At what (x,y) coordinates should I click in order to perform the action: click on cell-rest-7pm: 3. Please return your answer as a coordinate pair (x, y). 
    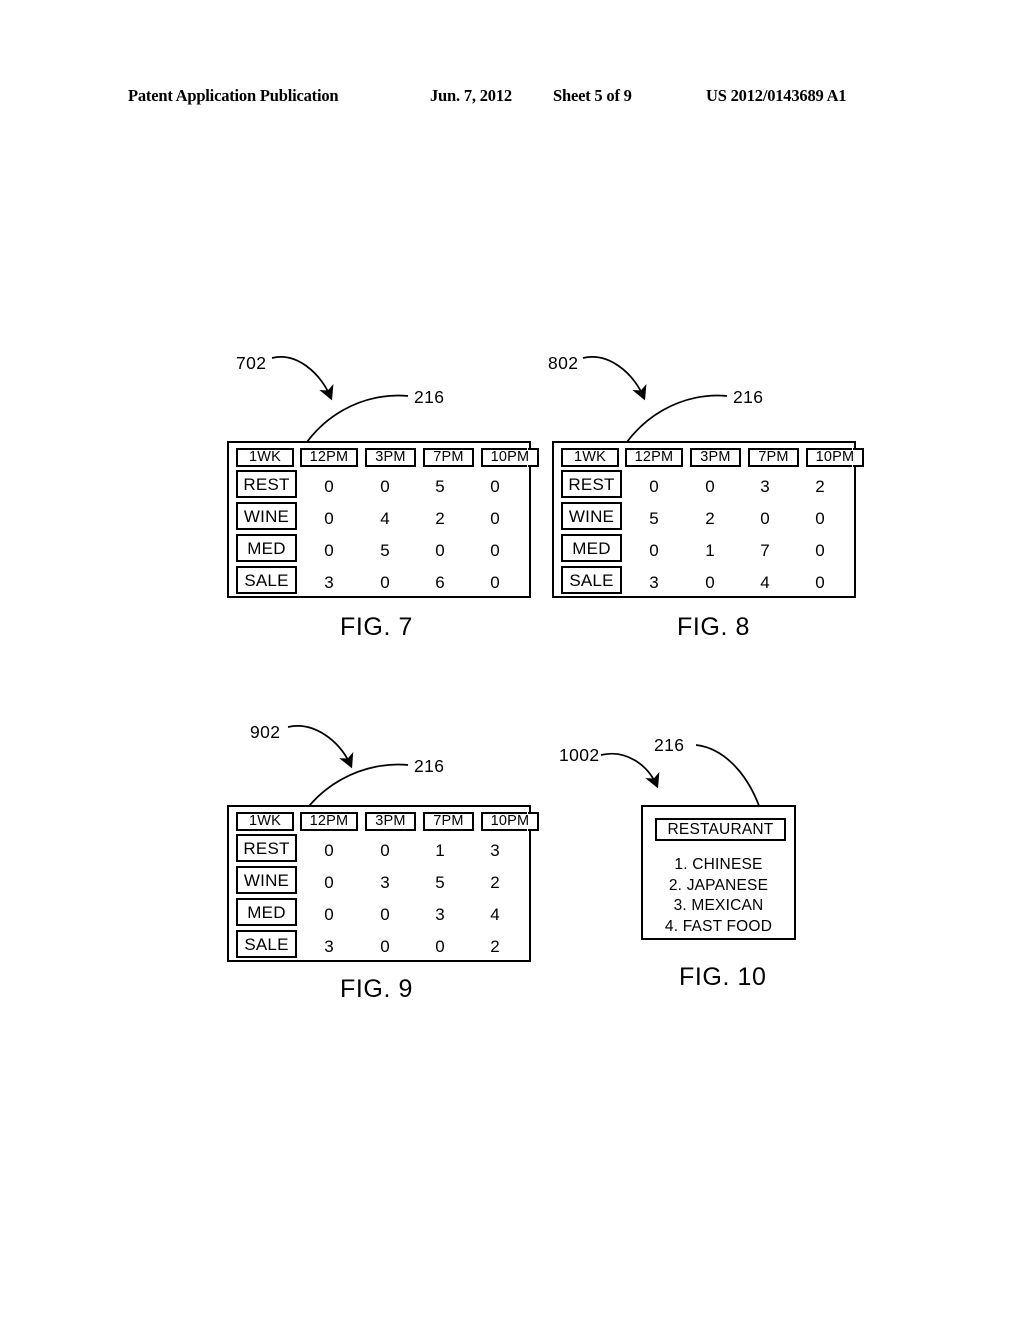
    Looking at the image, I should click on (765, 486).